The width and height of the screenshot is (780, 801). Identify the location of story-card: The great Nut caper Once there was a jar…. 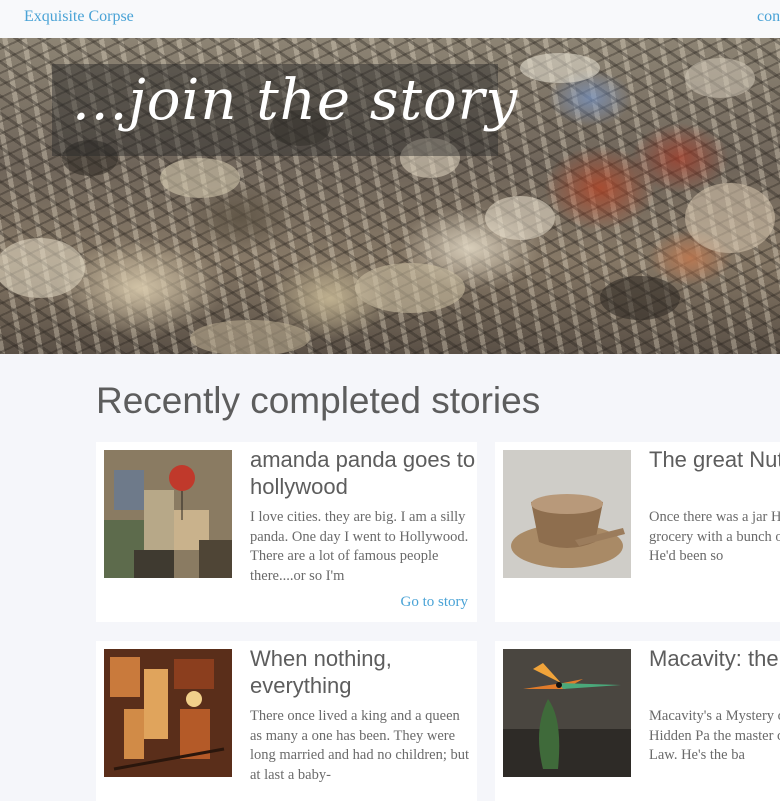
(637, 532).